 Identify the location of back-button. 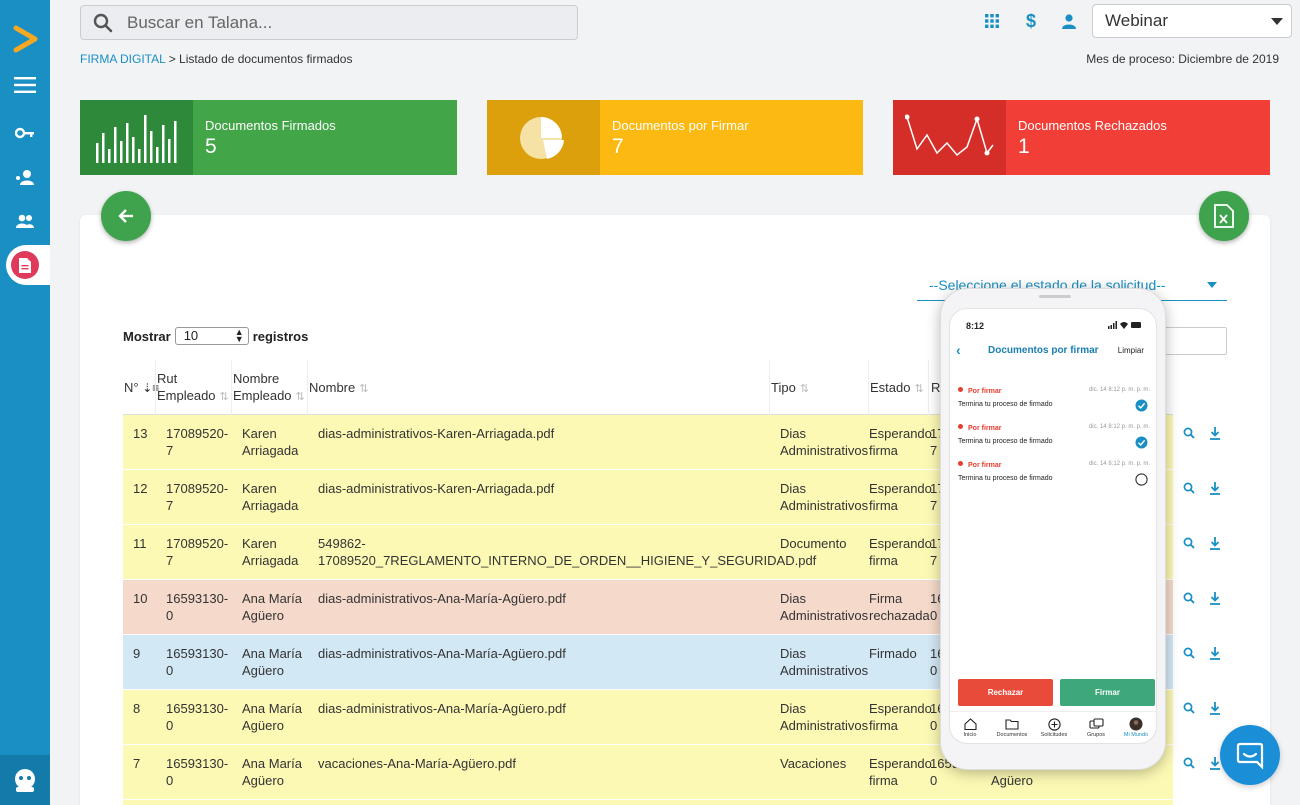
(126, 216).